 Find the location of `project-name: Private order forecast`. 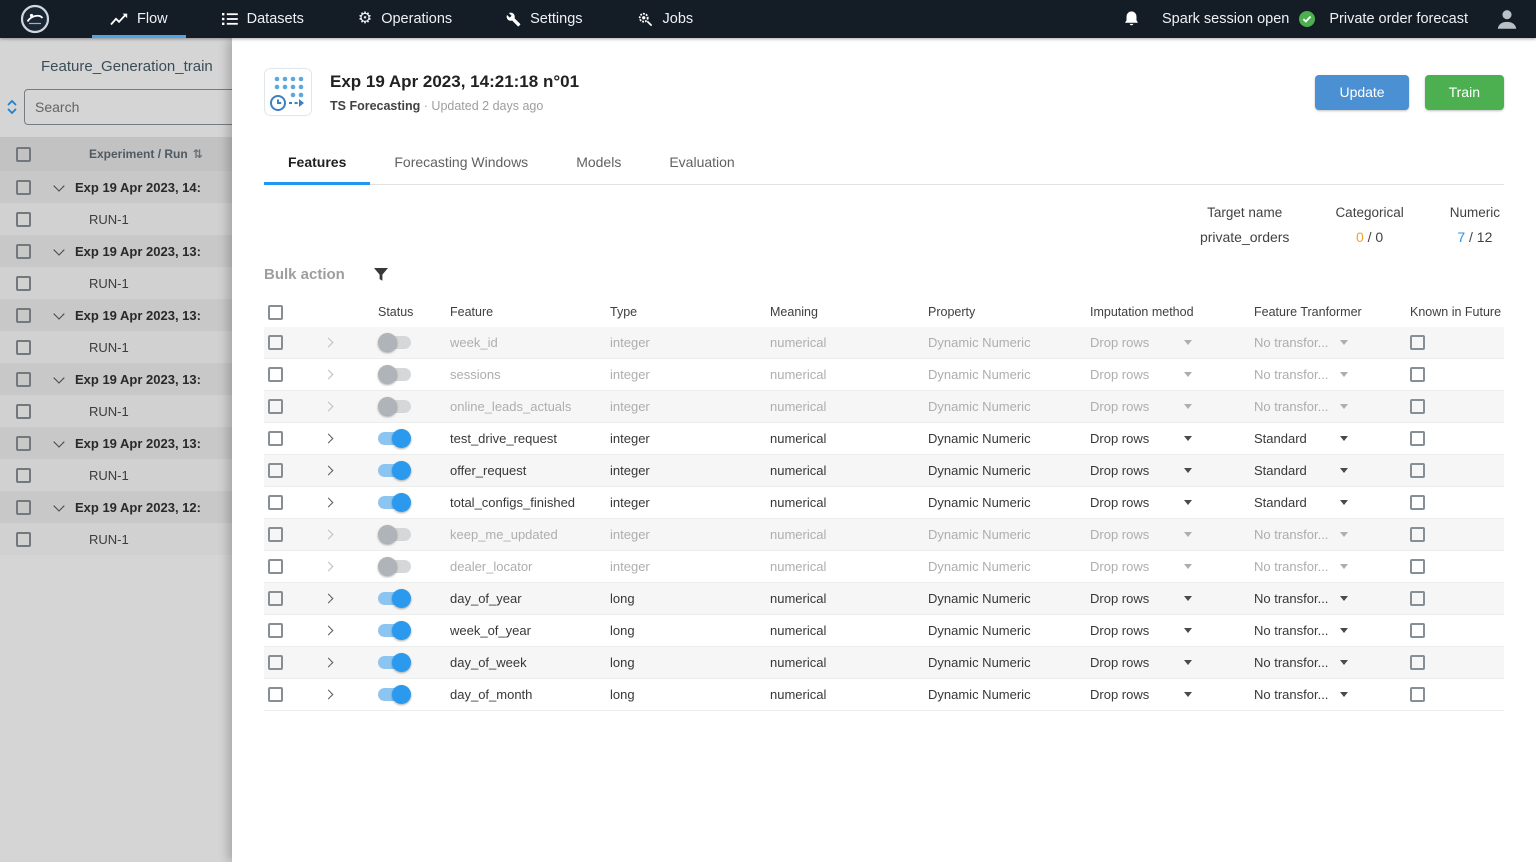

project-name: Private order forecast is located at coordinates (1398, 19).